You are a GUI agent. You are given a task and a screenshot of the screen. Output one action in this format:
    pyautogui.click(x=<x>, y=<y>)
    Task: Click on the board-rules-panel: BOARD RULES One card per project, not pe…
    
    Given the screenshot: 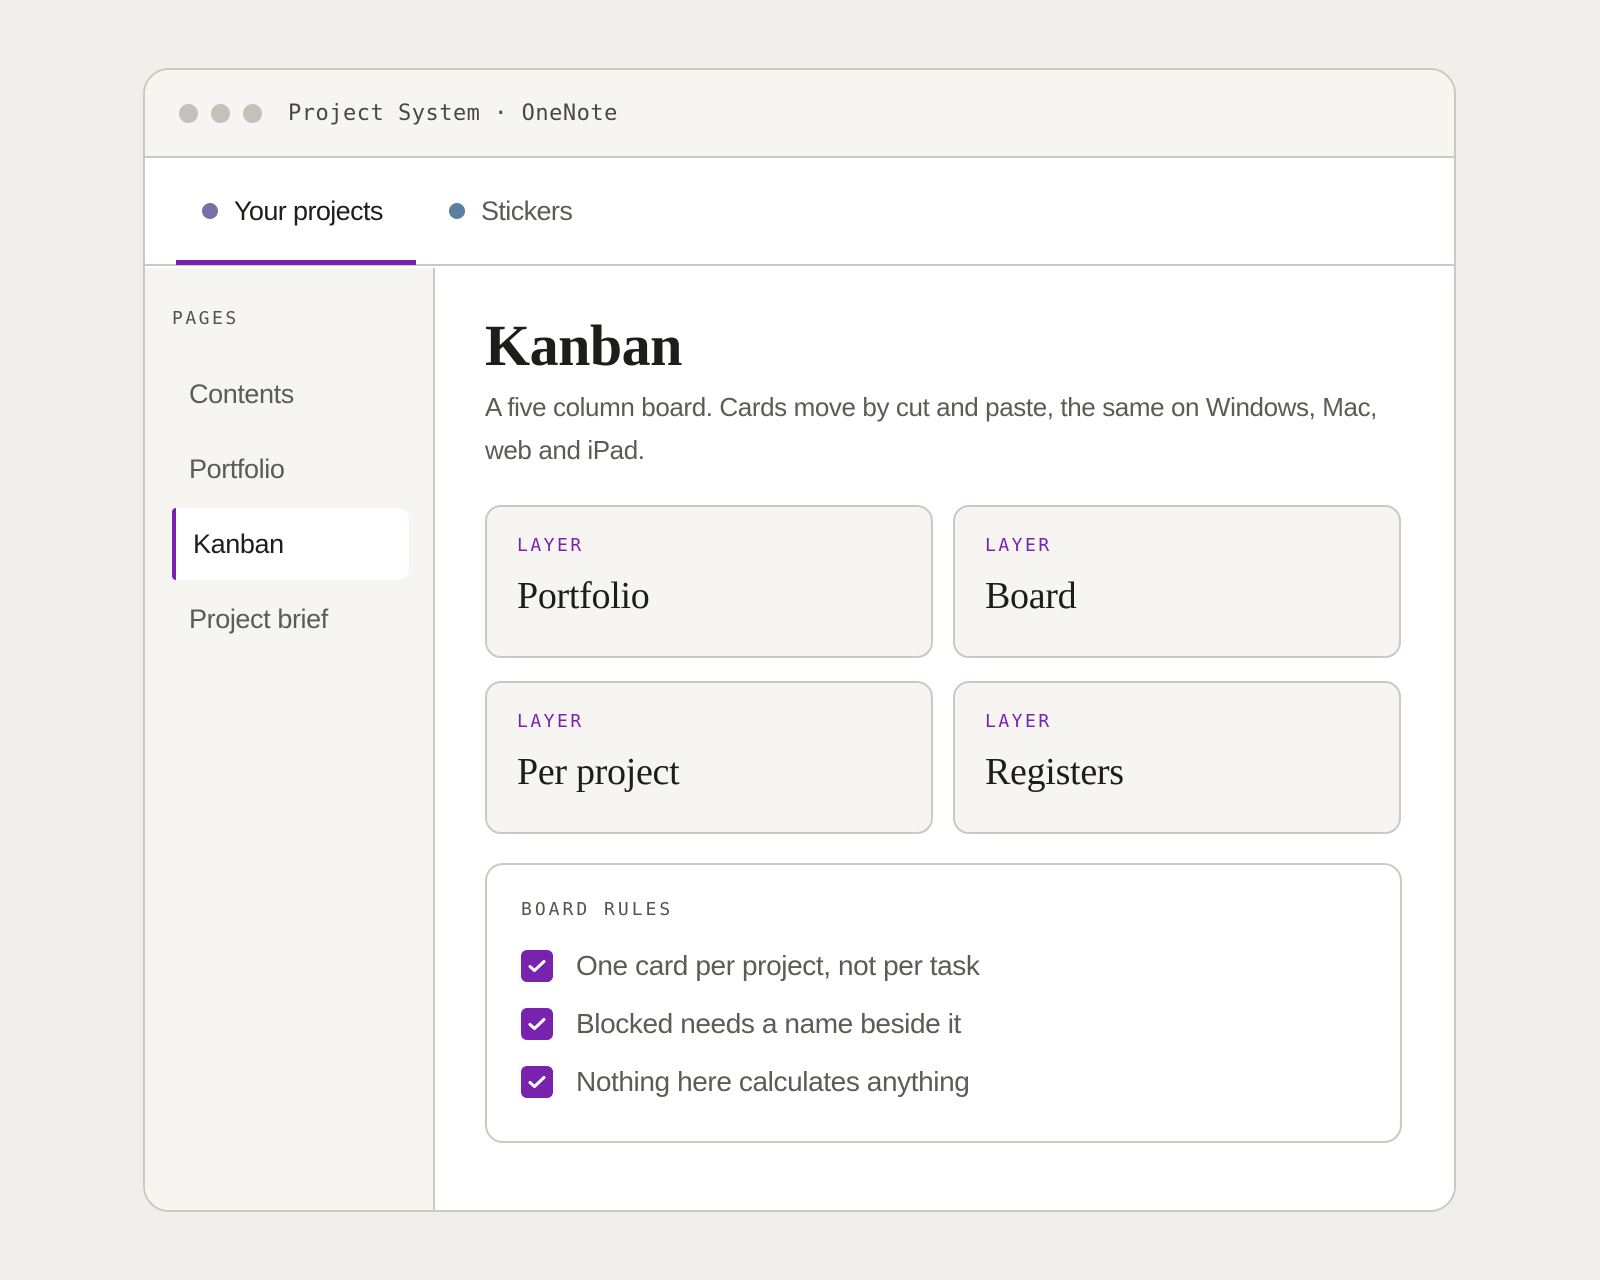 What is the action you would take?
    pyautogui.click(x=943, y=1003)
    